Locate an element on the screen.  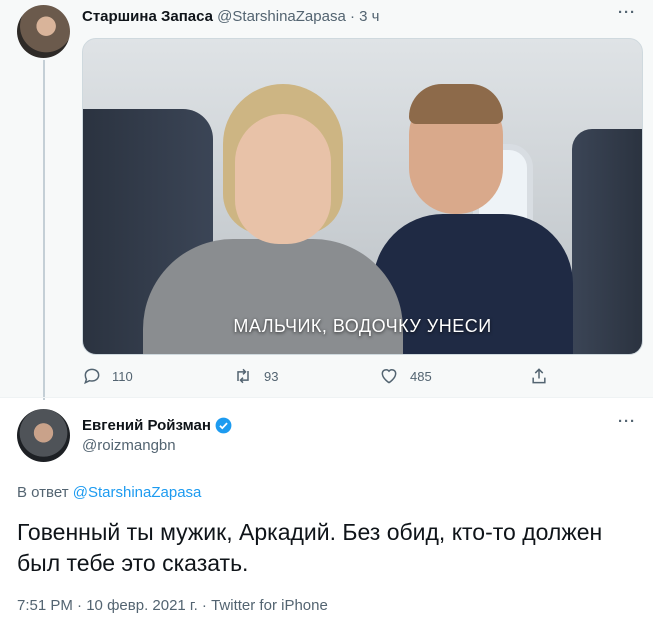
reply-prefix: В ответ is located at coordinates (43, 492).